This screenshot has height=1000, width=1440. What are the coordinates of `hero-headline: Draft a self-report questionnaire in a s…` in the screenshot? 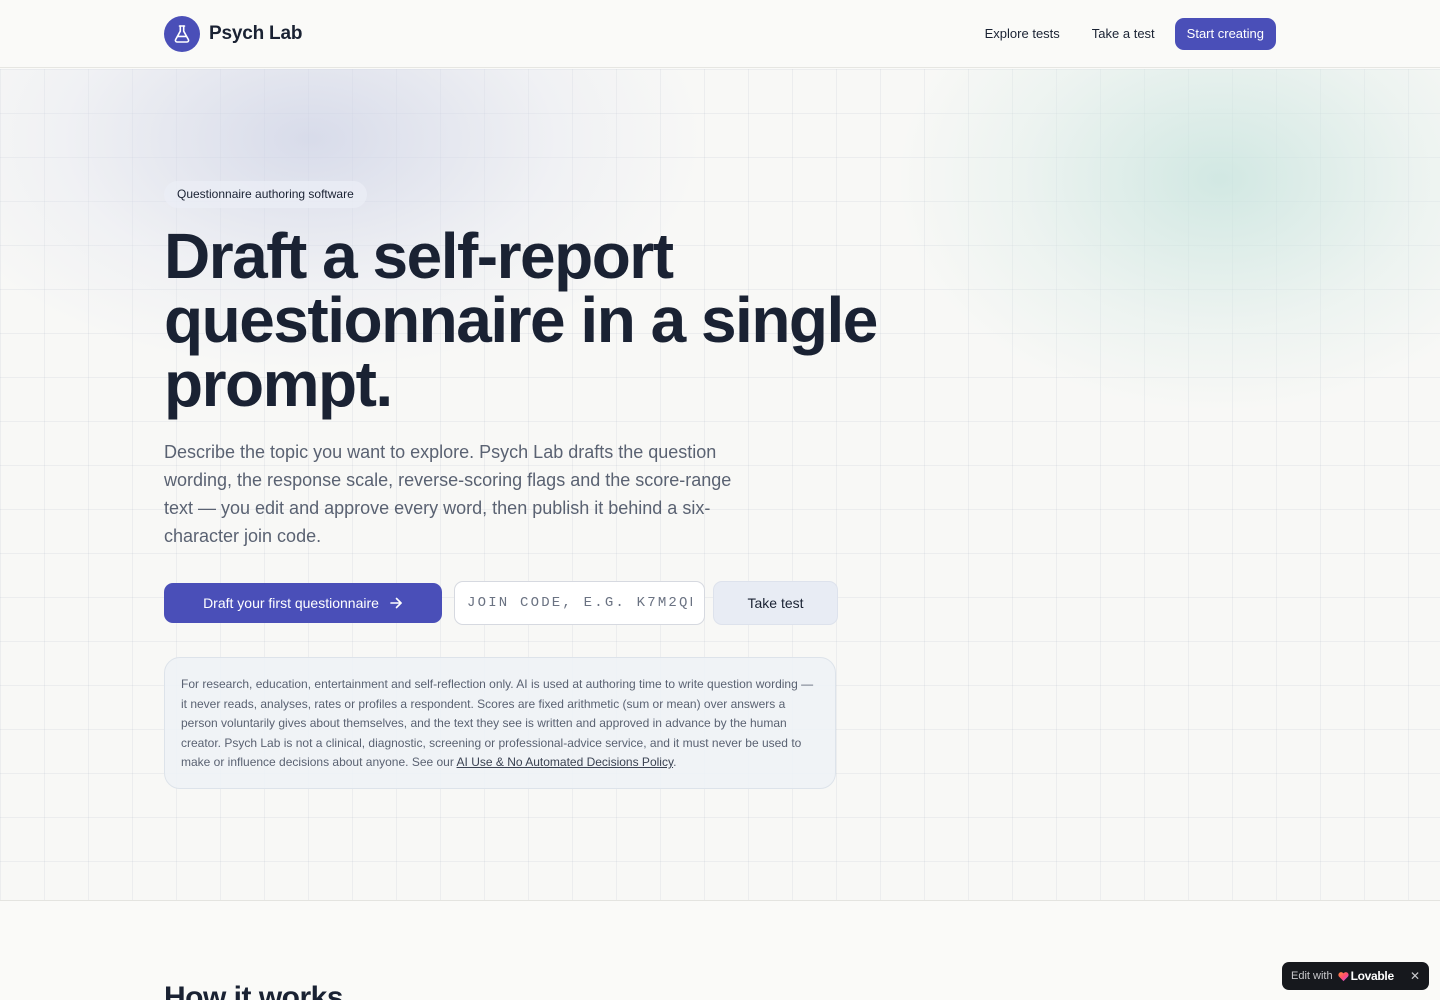 It's located at (521, 320).